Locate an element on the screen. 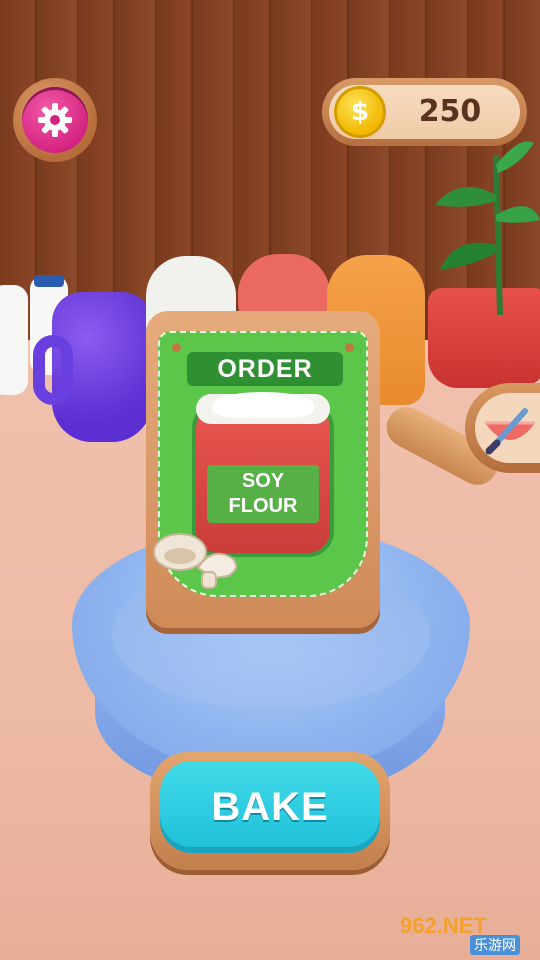 The height and width of the screenshot is (960, 540). order-title: ORDER is located at coordinates (265, 369).